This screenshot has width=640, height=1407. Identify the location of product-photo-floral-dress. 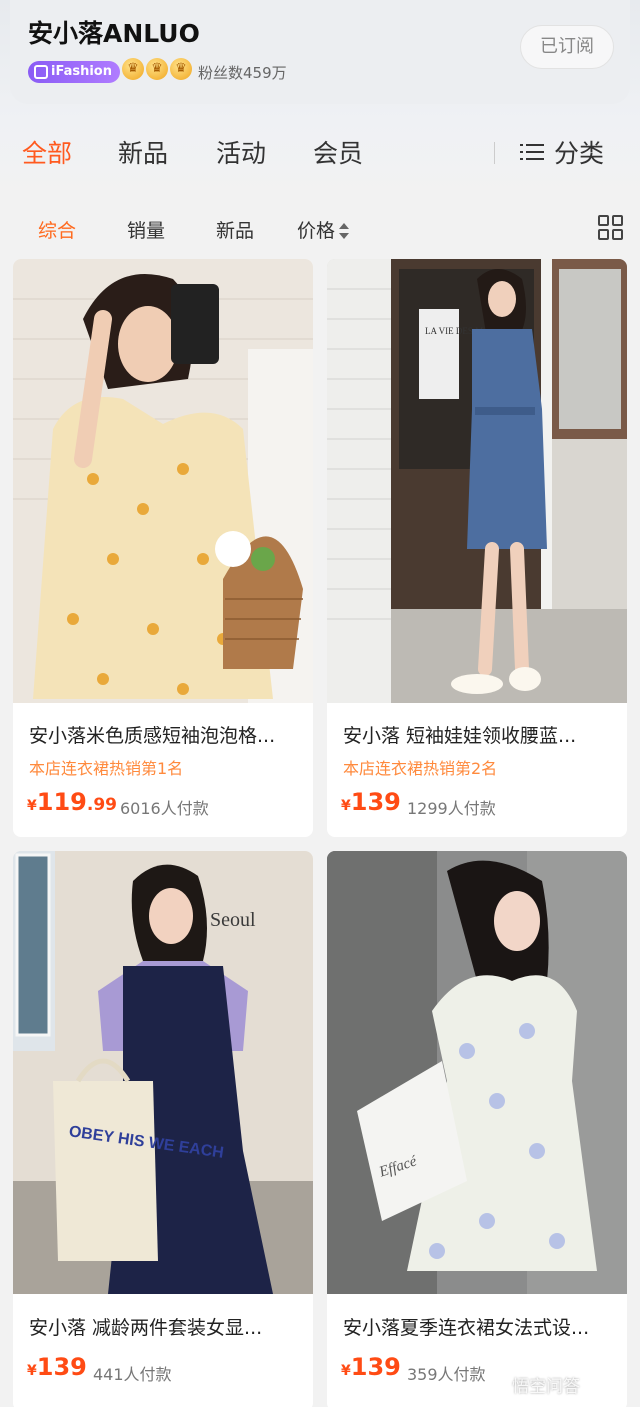
(163, 481).